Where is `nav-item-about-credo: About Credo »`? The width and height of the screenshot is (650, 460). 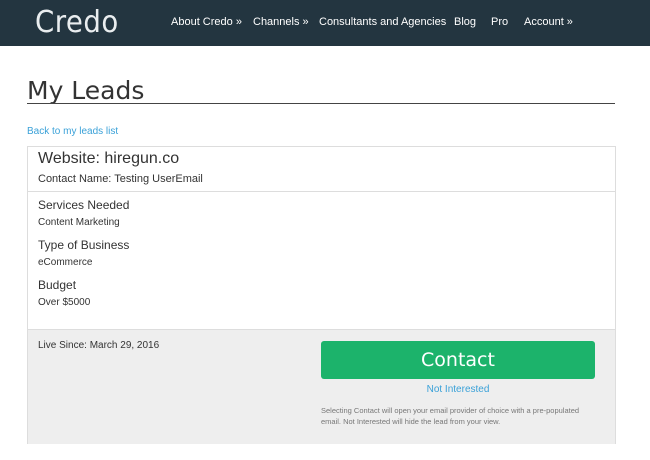
nav-item-about-credo: About Credo » is located at coordinates (206, 22).